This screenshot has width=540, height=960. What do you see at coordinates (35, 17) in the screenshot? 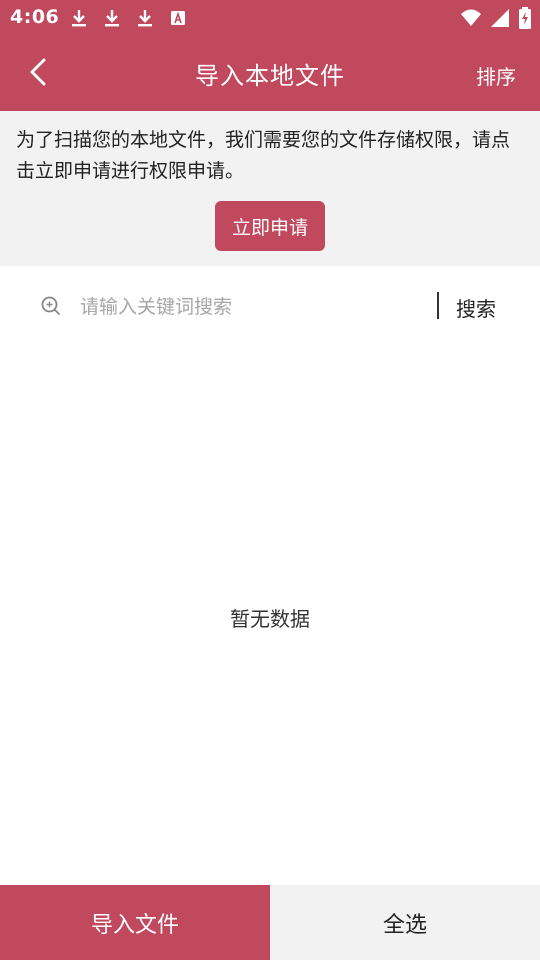
I see `status-time: 4:06` at bounding box center [35, 17].